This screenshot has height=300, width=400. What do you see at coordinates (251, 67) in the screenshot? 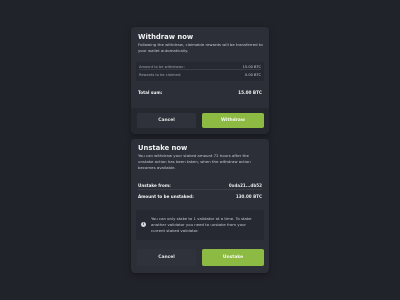
I see `amount-to-withdraw-value: 15.00 BTC` at bounding box center [251, 67].